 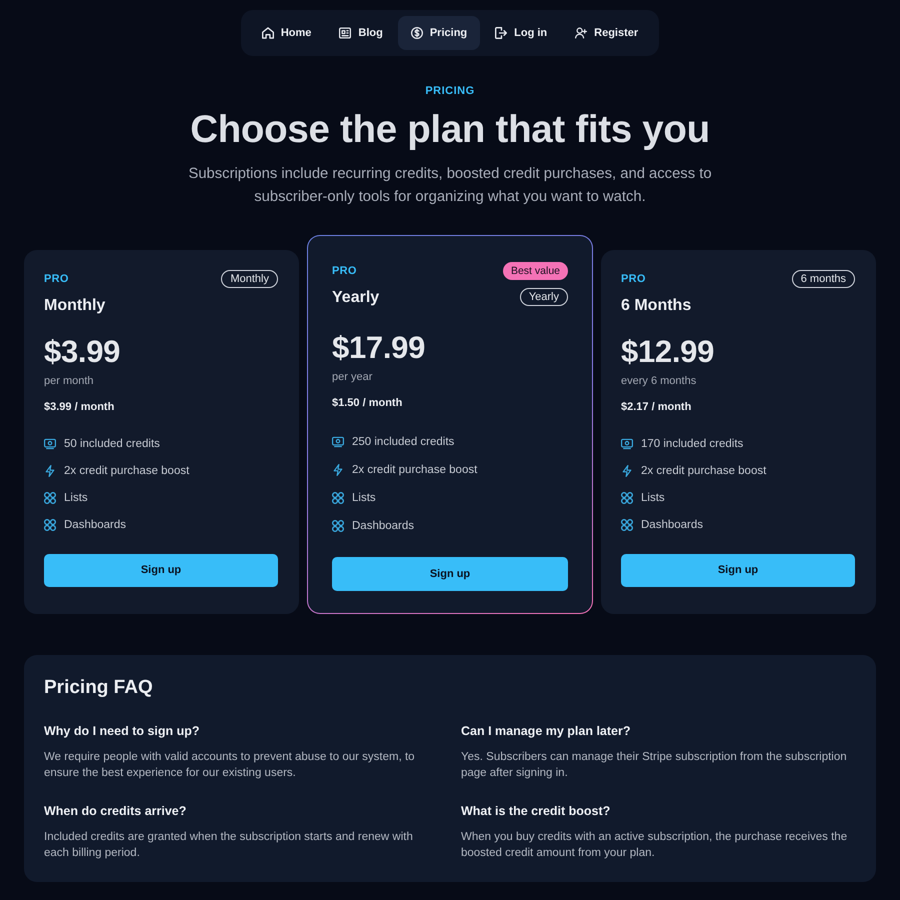 I want to click on feature-label: 50 included credits, so click(x=112, y=444).